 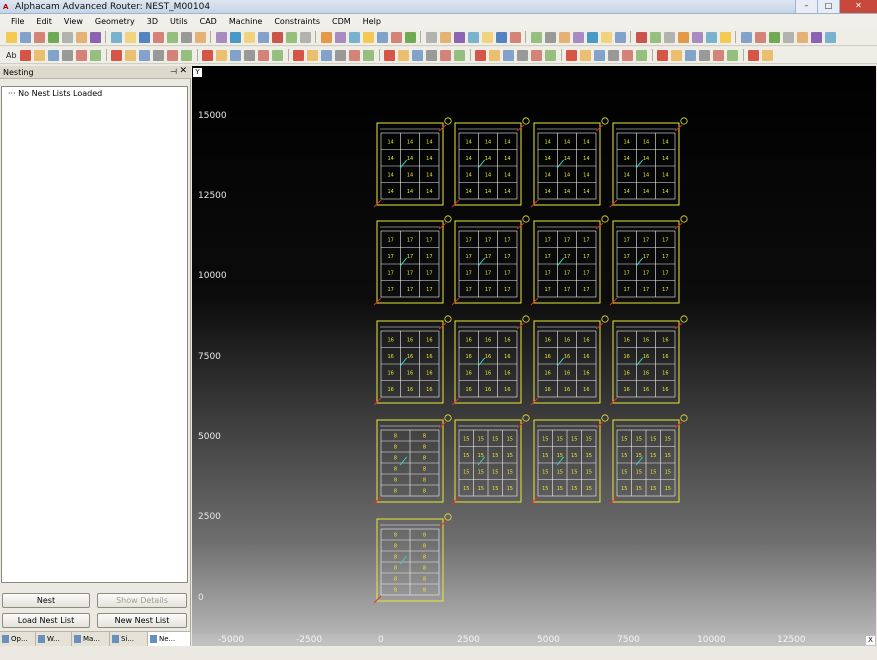 What do you see at coordinates (142, 620) in the screenshot?
I see `new-nest-list-button: New Nest List` at bounding box center [142, 620].